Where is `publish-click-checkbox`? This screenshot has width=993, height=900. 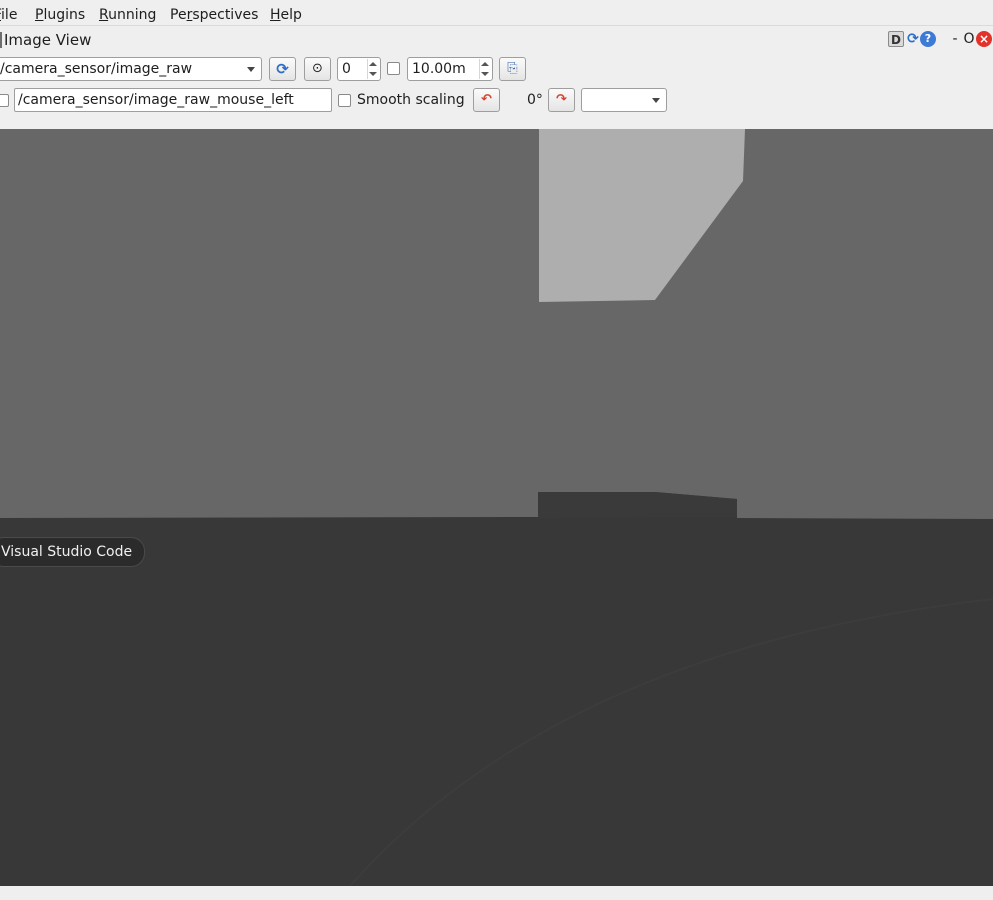 publish-click-checkbox is located at coordinates (4, 100).